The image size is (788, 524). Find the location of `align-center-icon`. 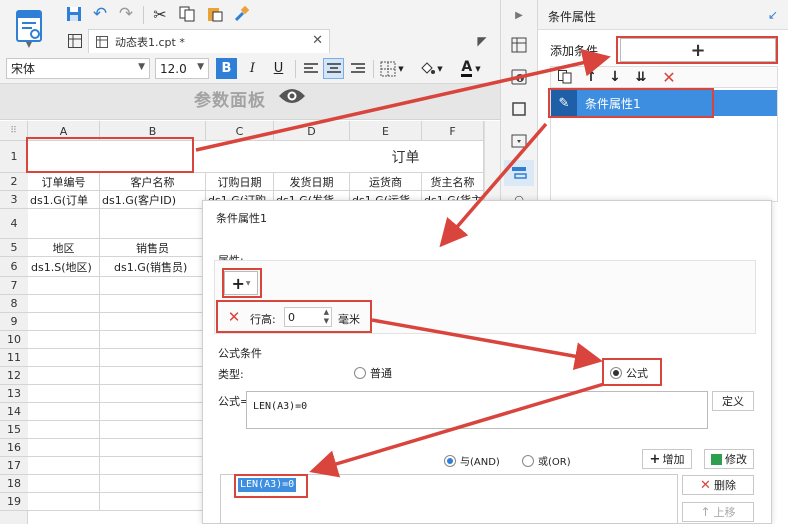

align-center-icon is located at coordinates (333, 68).